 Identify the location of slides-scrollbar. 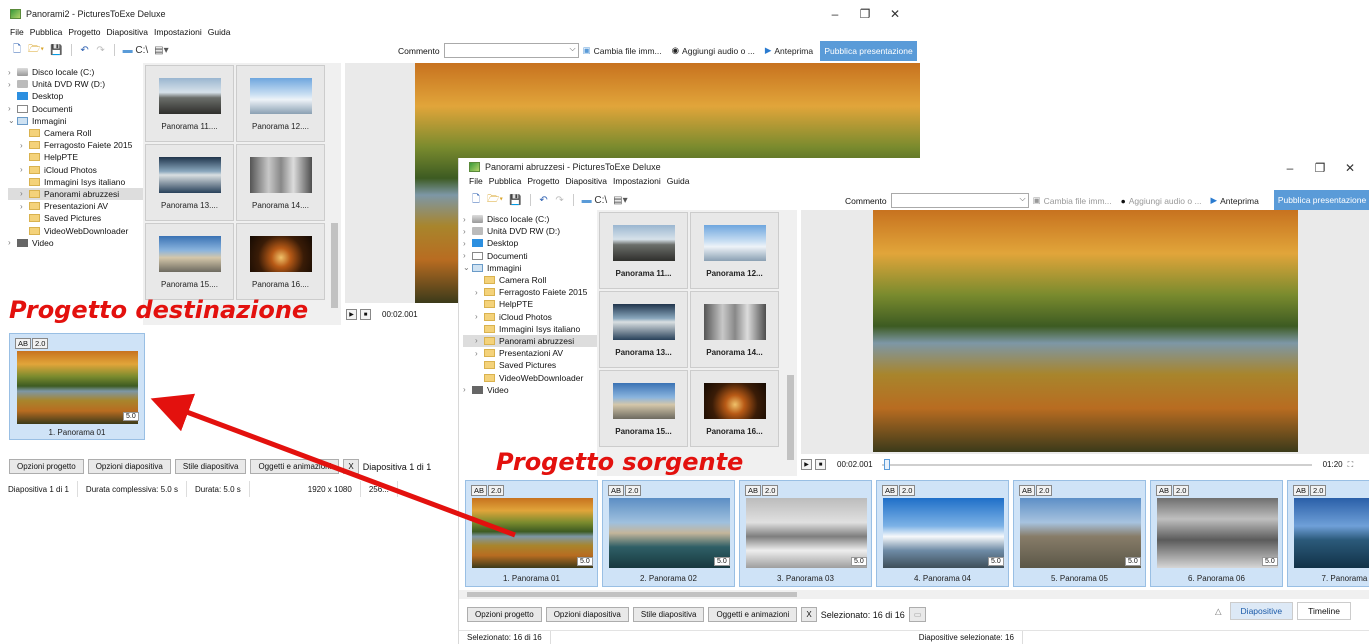
(914, 594).